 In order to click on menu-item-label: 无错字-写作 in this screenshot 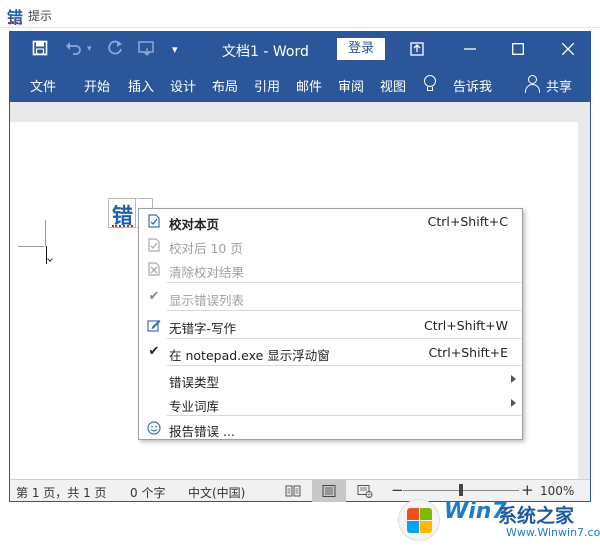, I will do `click(203, 328)`.